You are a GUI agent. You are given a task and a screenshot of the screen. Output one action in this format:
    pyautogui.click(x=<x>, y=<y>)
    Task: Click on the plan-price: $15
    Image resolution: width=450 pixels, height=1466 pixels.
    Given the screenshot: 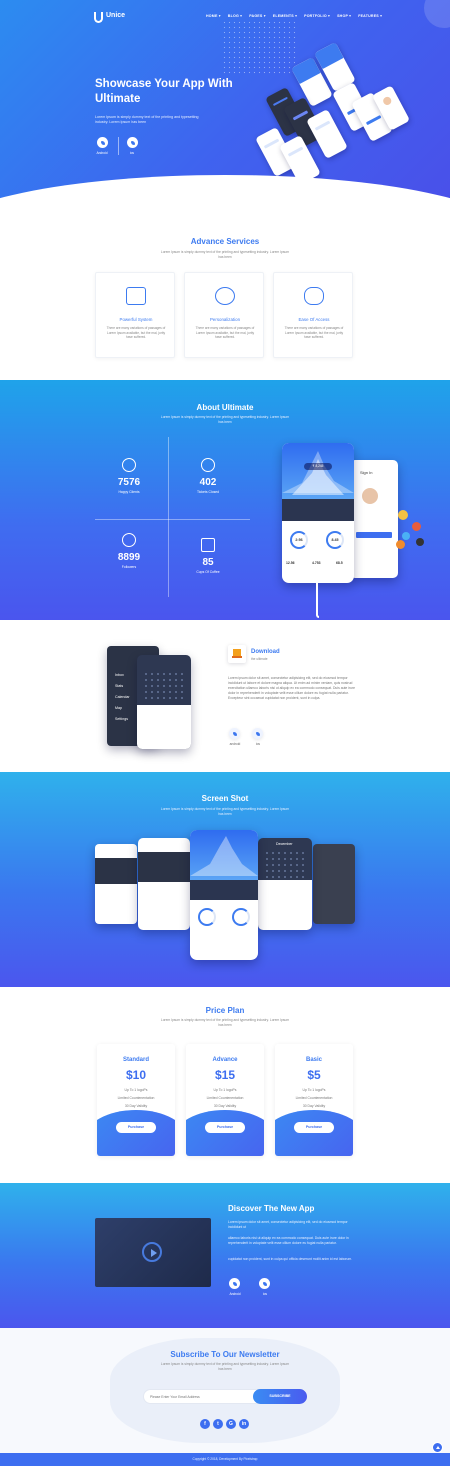 What is the action you would take?
    pyautogui.click(x=225, y=1075)
    